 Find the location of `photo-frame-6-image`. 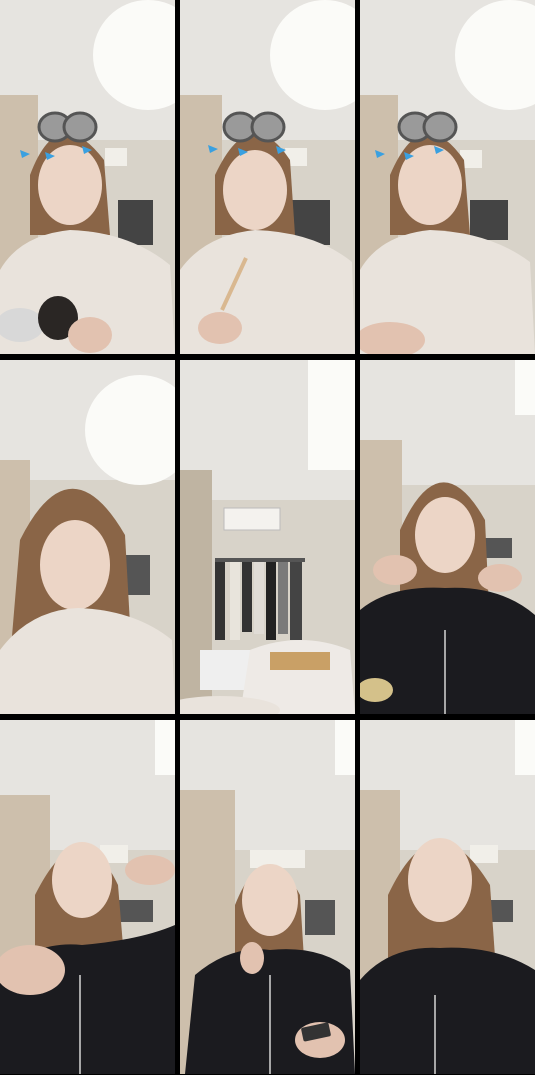

photo-frame-6-image is located at coordinates (447, 537).